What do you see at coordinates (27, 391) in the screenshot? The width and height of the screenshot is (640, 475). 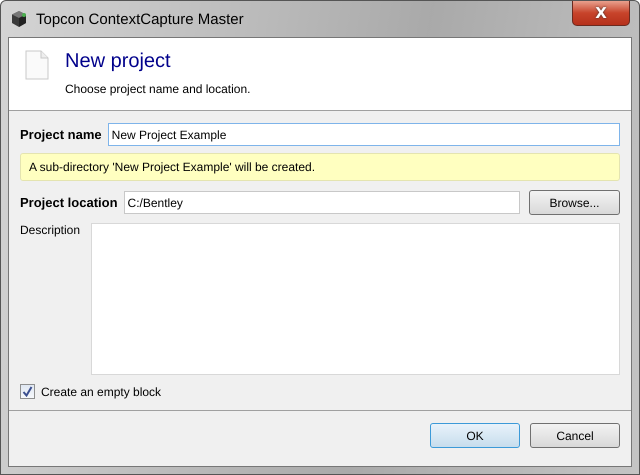 I see `checkbox` at bounding box center [27, 391].